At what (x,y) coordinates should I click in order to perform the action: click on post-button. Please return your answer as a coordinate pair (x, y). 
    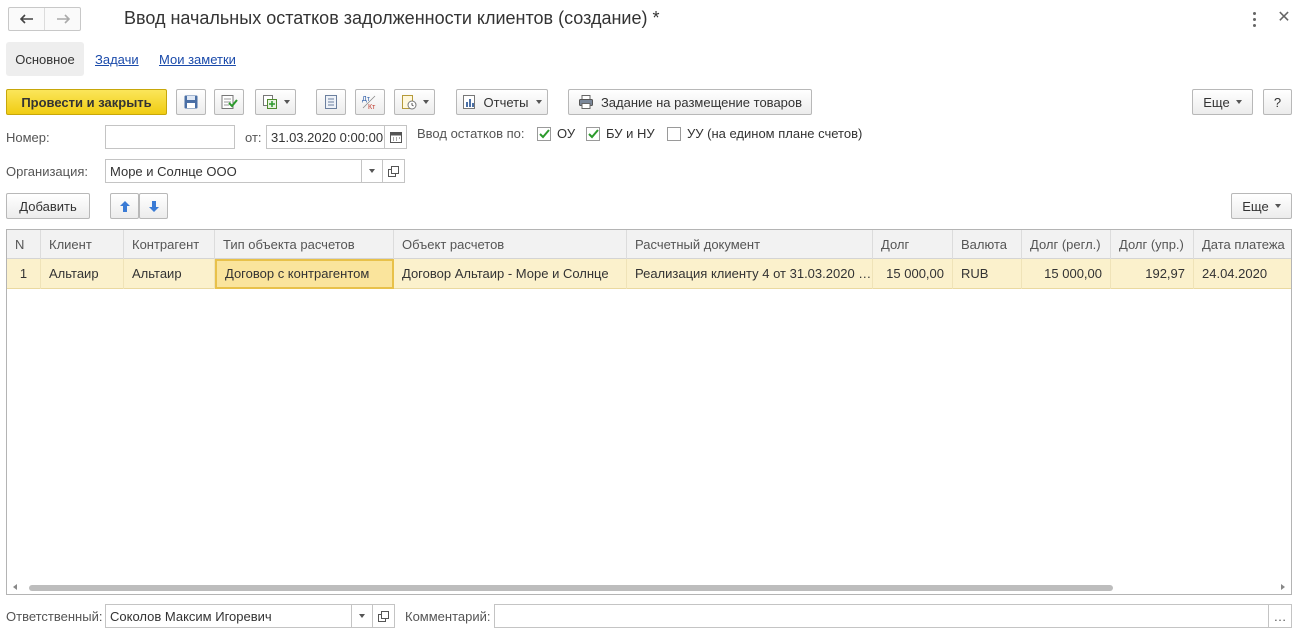
    Looking at the image, I should click on (229, 102).